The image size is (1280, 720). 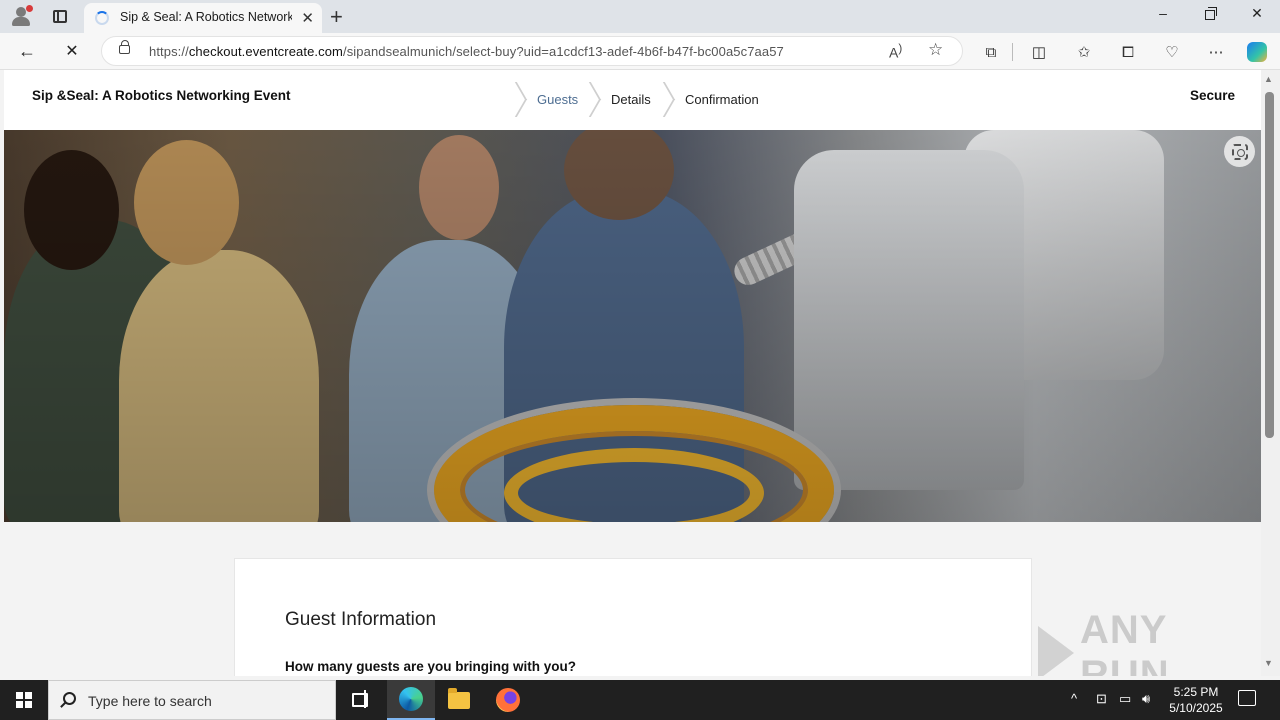 I want to click on edge-icon, so click(x=411, y=699).